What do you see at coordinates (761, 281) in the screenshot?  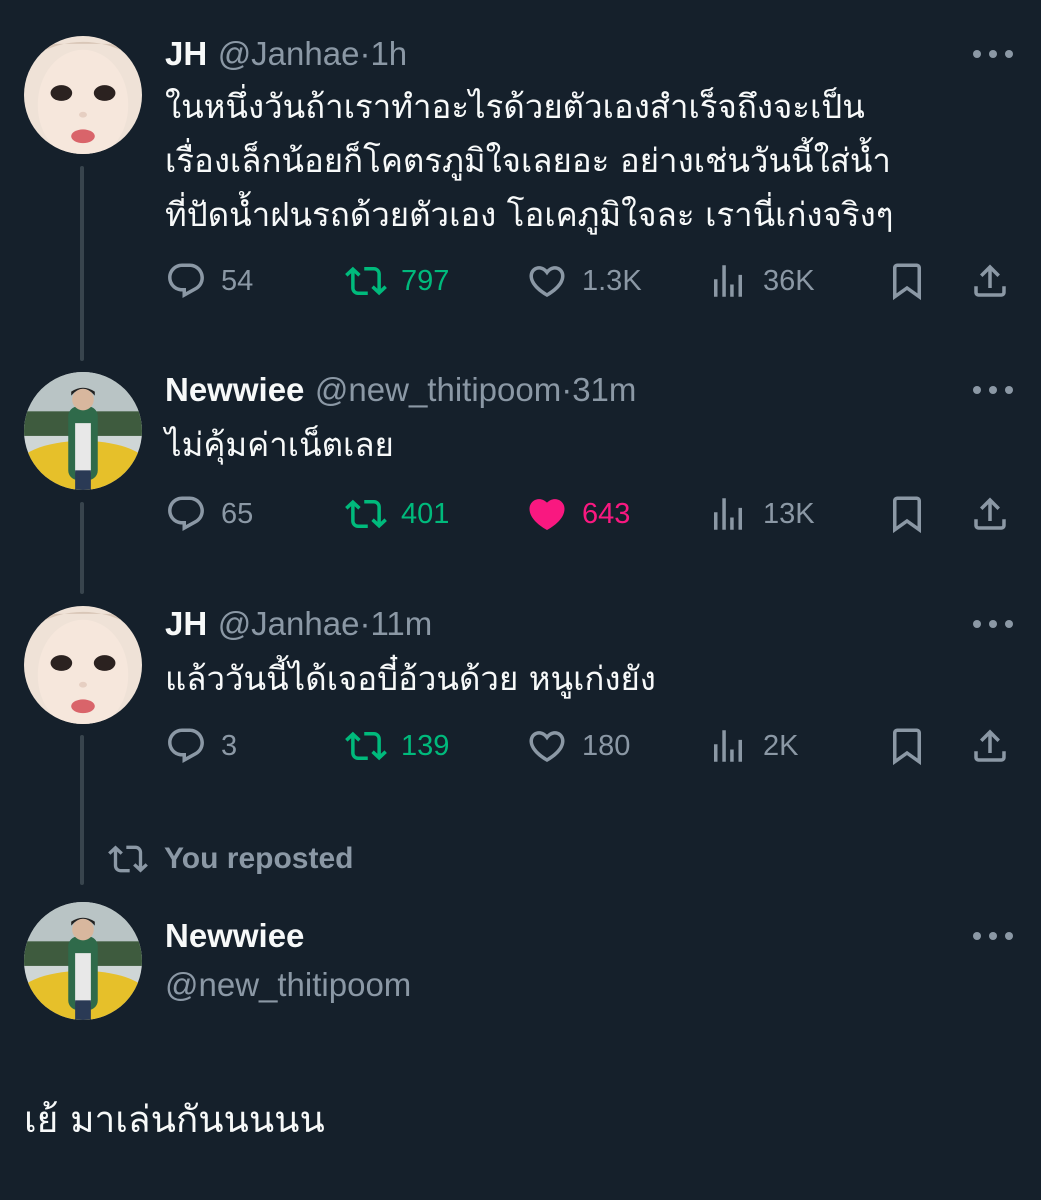 I see `views-button: 36K` at bounding box center [761, 281].